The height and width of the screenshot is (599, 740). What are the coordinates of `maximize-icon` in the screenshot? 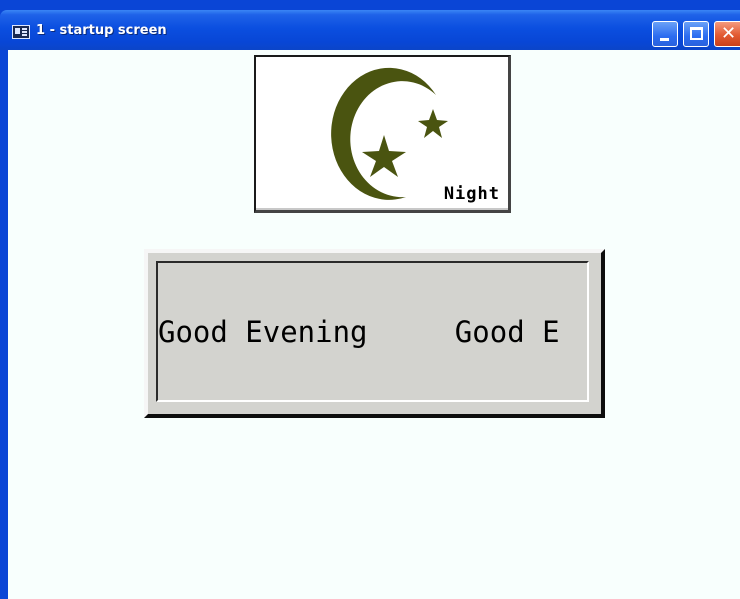 It's located at (696, 33).